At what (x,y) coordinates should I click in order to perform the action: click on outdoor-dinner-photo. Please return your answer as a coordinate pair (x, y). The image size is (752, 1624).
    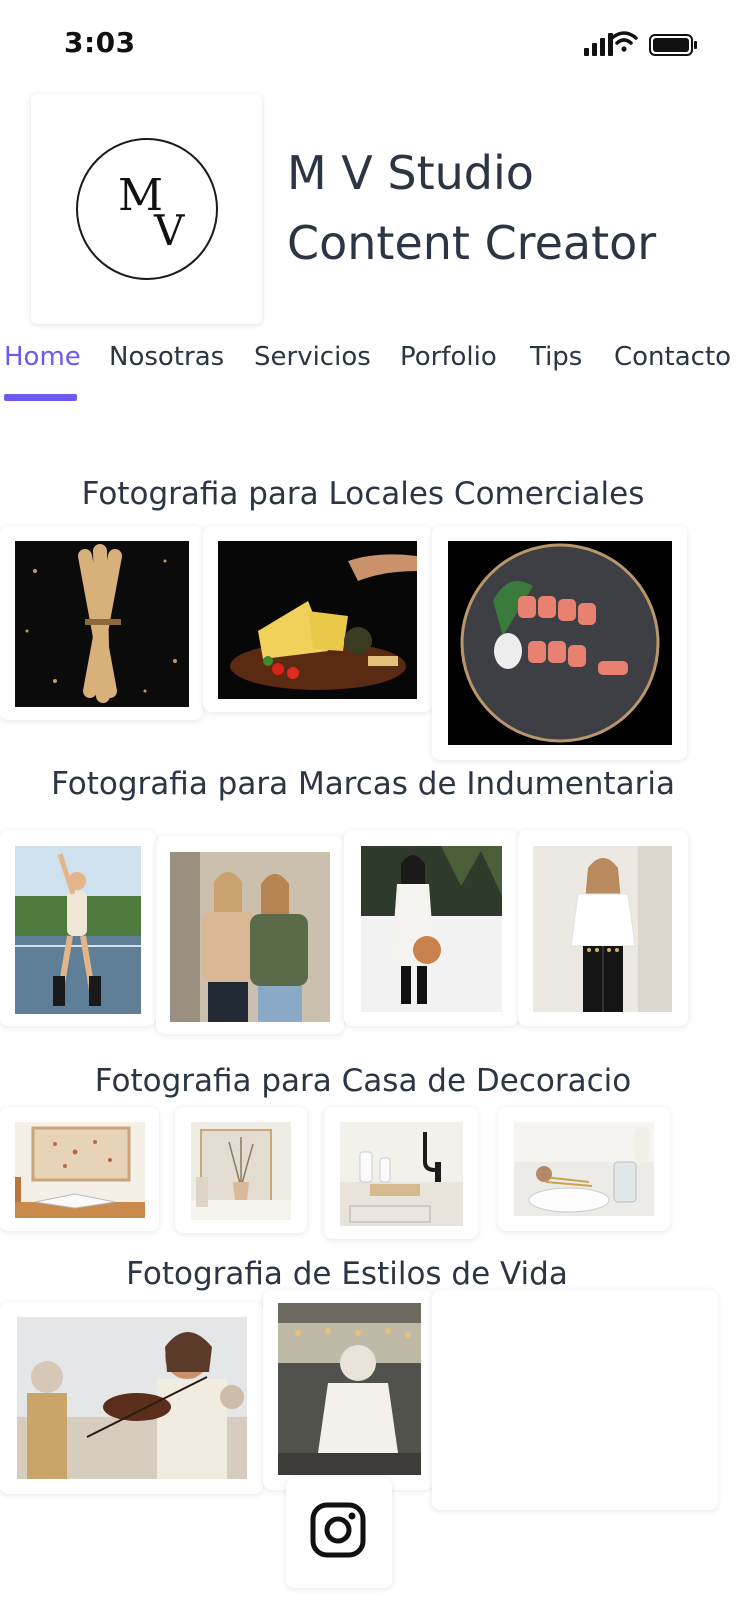
    Looking at the image, I should click on (349, 1389).